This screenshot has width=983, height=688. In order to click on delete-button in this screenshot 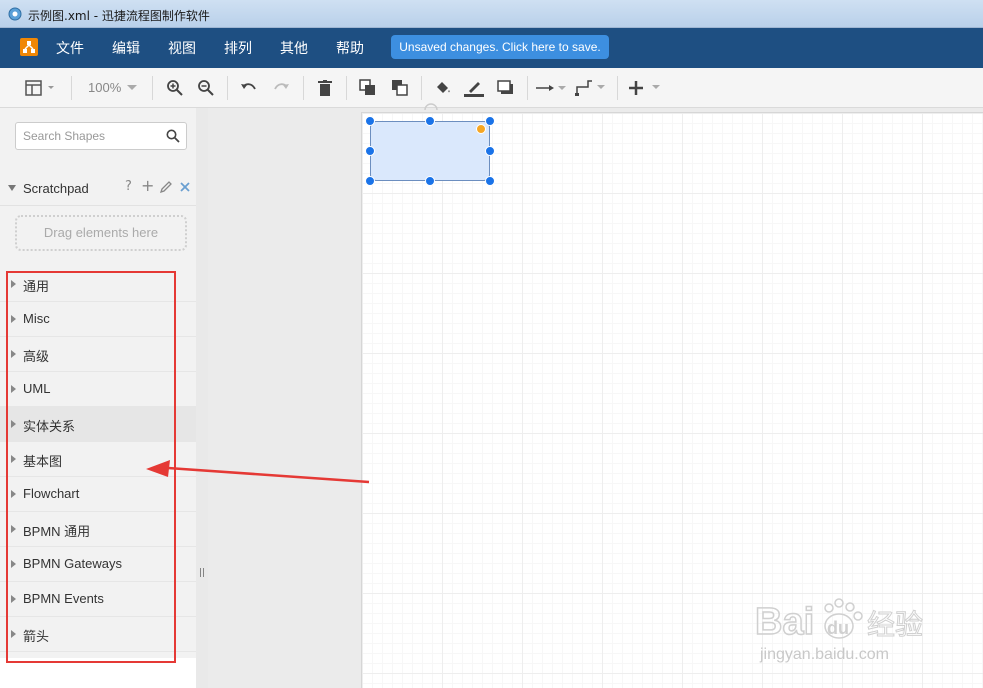, I will do `click(325, 88)`.